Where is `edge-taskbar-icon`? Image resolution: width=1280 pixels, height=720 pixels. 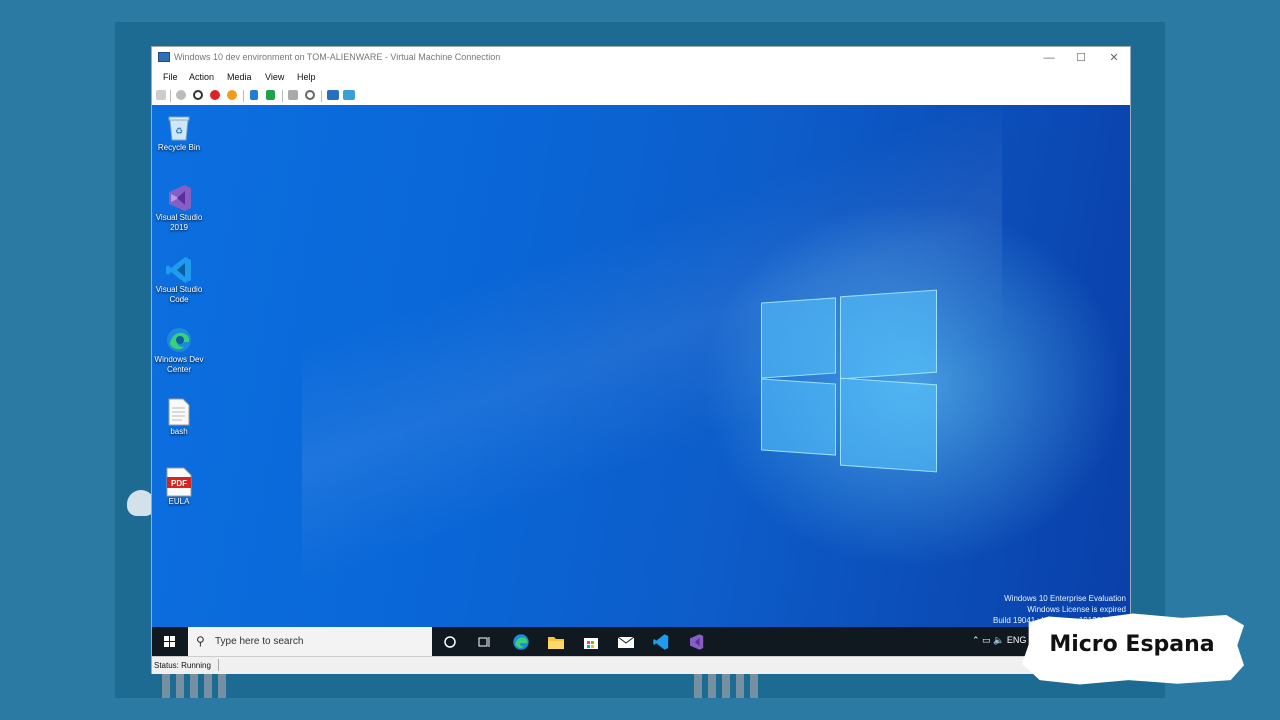
edge-taskbar-icon is located at coordinates (521, 642).